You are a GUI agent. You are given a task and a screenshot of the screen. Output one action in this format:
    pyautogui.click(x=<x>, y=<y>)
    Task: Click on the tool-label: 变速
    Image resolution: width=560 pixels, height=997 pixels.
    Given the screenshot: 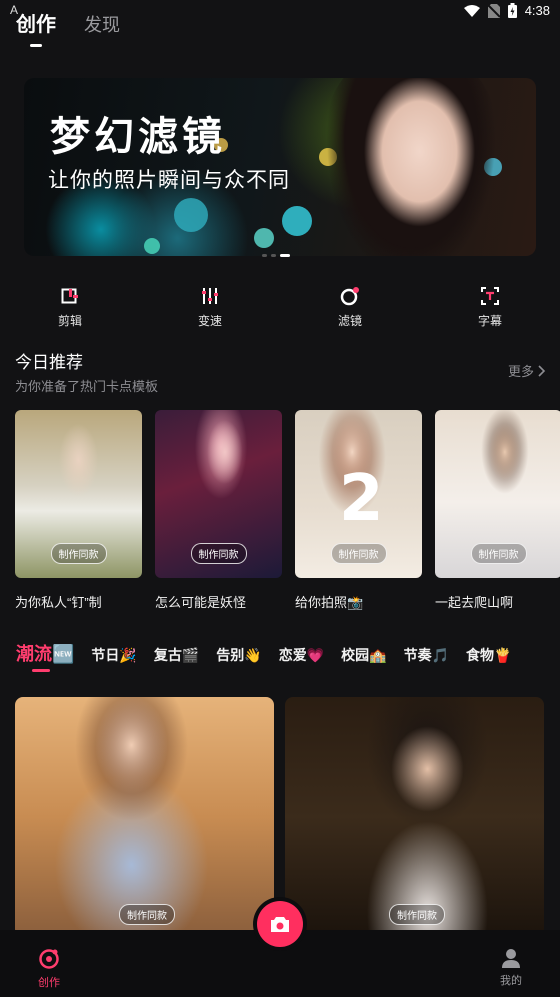 What is the action you would take?
    pyautogui.click(x=209, y=321)
    